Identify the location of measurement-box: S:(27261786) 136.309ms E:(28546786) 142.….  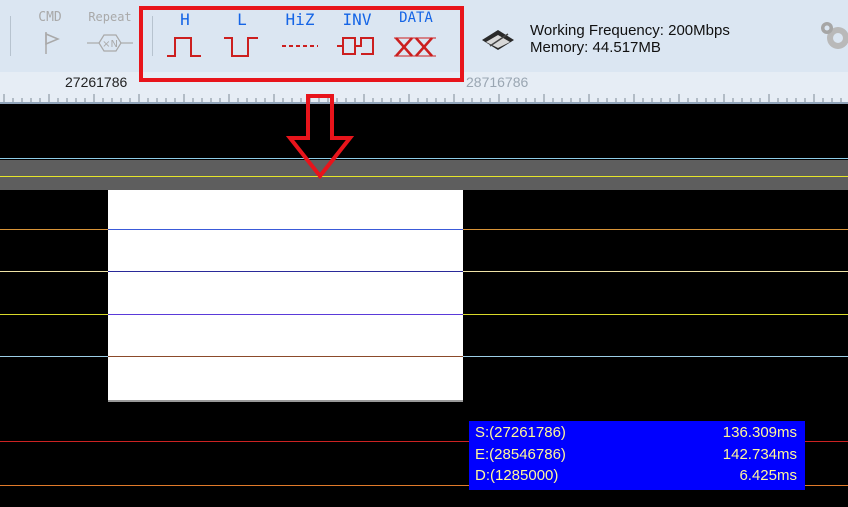
(637, 455).